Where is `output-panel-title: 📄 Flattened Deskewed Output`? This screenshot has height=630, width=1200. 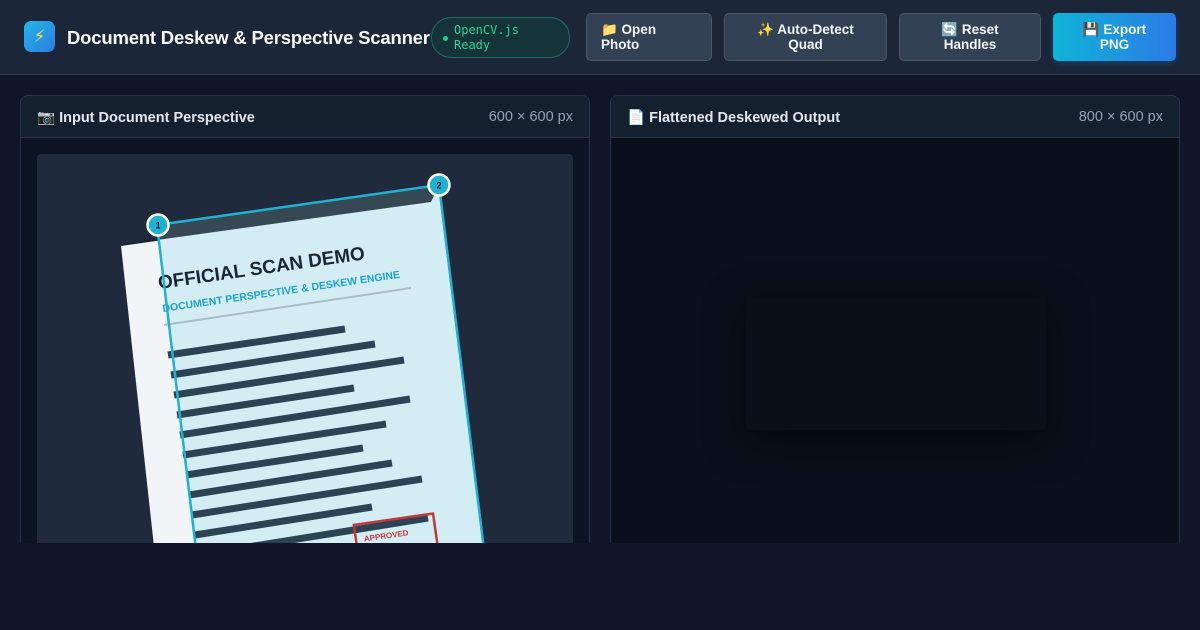
output-panel-title: 📄 Flattened Deskewed Output is located at coordinates (734, 118).